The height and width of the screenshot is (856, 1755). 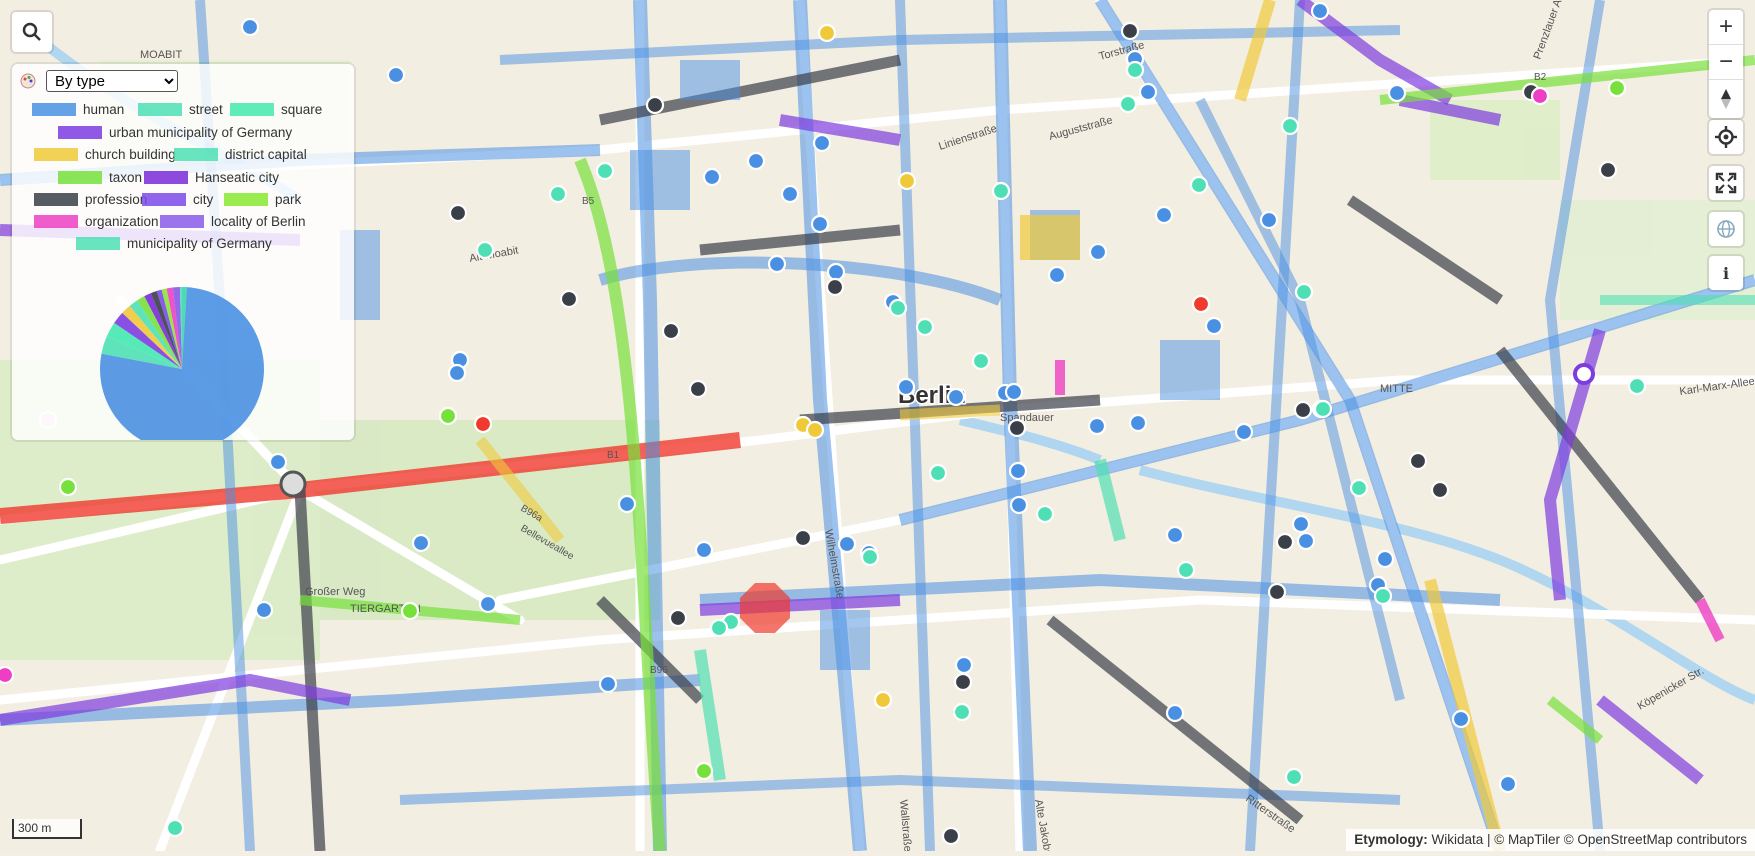 I want to click on zoom-out-button: −, so click(x=1726, y=62).